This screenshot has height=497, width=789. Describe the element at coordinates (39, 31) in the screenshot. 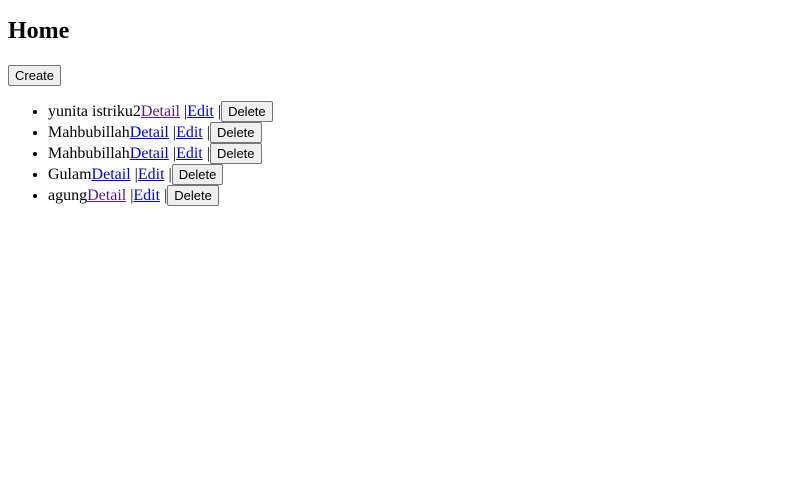

I see `page-title: Home` at that location.